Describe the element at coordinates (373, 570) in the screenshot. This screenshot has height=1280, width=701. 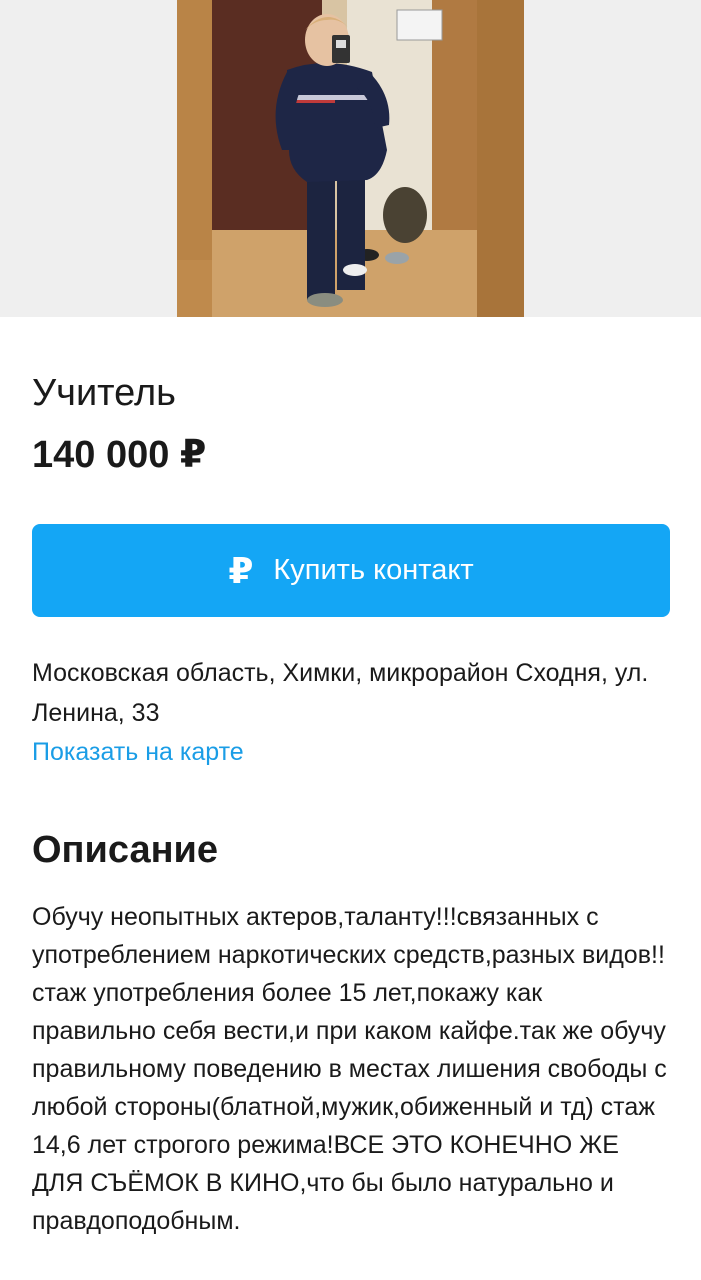
I see `buy-contact-label: Купить контакт` at that location.